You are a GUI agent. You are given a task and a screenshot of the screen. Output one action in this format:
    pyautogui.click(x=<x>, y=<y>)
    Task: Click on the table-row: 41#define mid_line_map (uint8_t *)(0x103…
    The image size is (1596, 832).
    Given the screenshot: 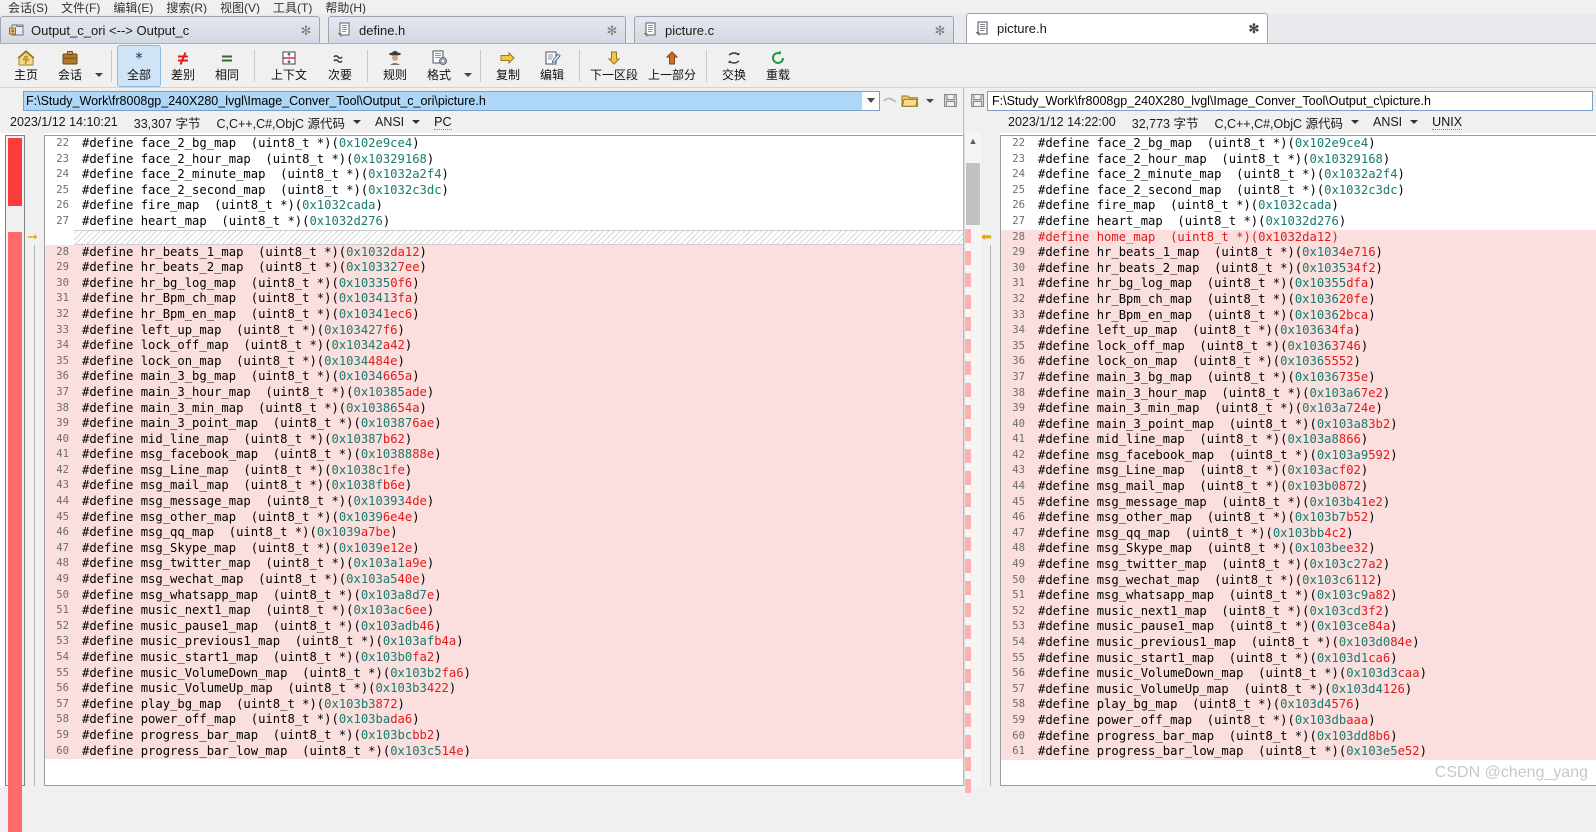 What is the action you would take?
    pyautogui.click(x=1298, y=440)
    